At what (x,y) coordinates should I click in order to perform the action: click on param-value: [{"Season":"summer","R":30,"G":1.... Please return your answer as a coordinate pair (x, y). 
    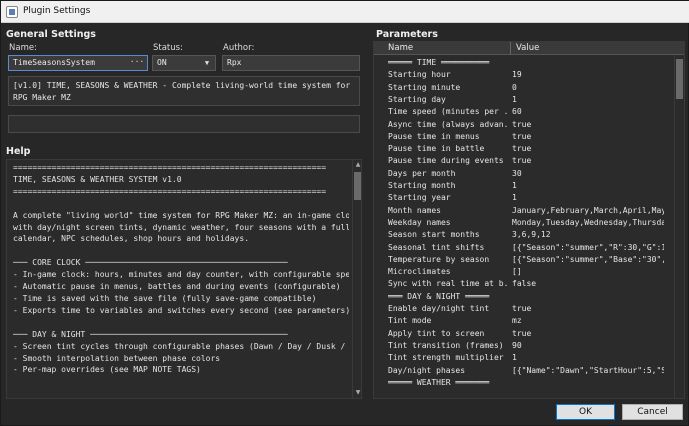
    Looking at the image, I should click on (588, 247).